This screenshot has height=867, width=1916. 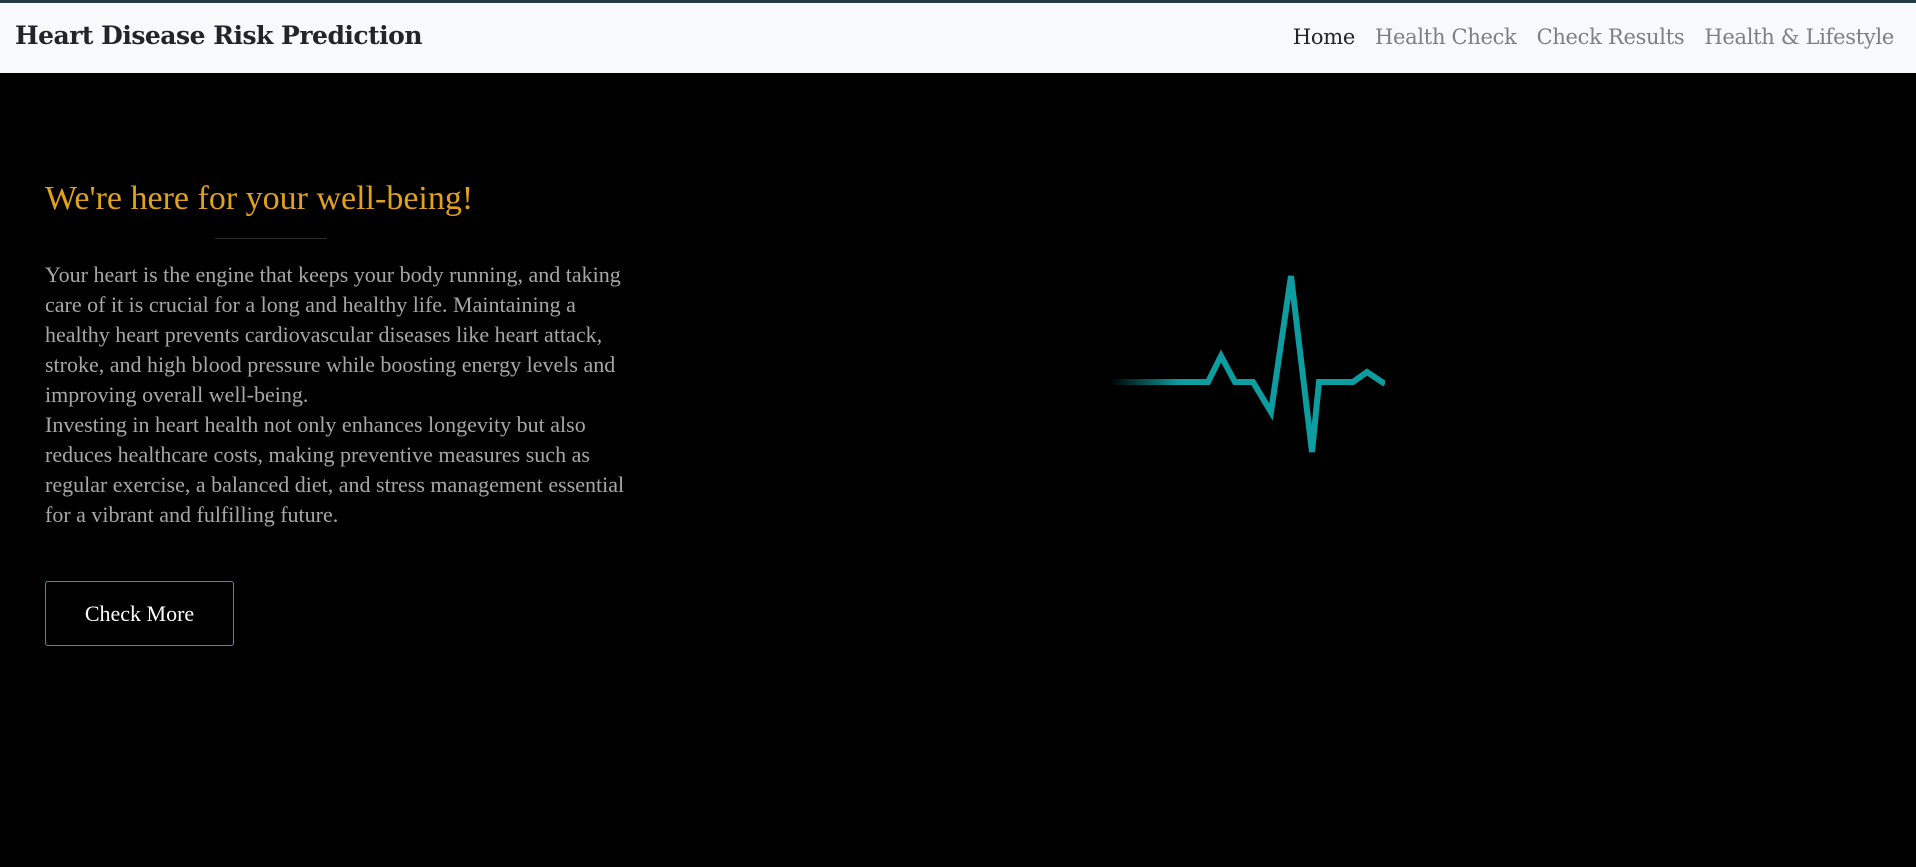 What do you see at coordinates (139, 613) in the screenshot?
I see `check-more-button: Check More` at bounding box center [139, 613].